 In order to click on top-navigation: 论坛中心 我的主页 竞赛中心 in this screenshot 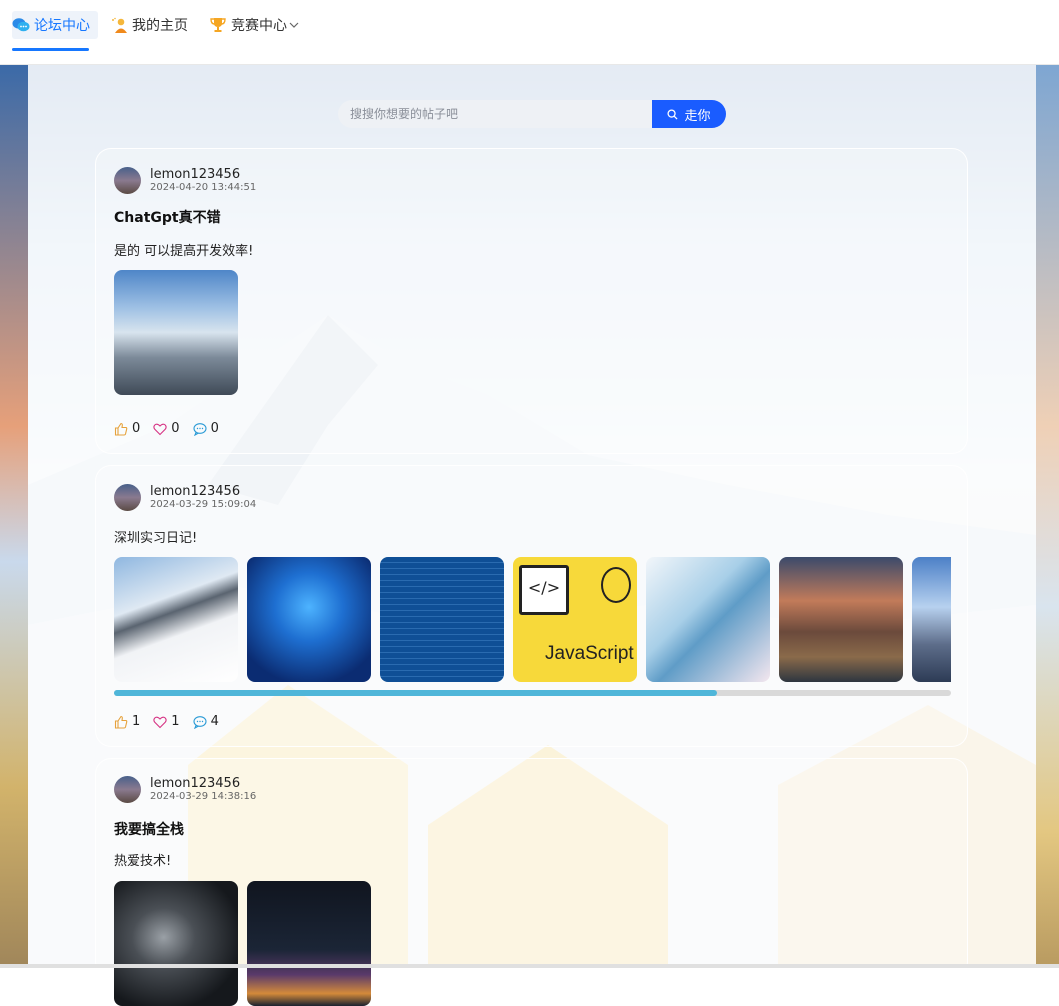, I will do `click(529, 32)`.